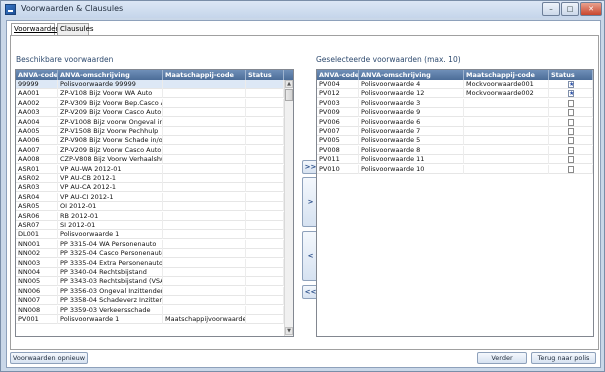 This screenshot has width=605, height=372. I want to click on title-bar: Voorwaarden & Clausules – □ ✕, so click(302, 9).